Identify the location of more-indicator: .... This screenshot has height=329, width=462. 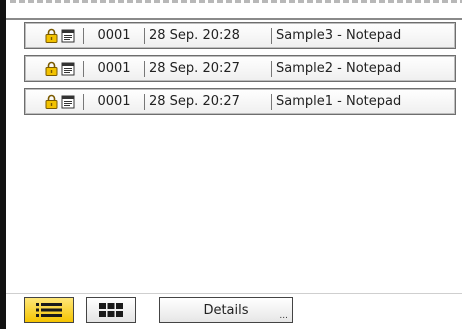
(283, 316).